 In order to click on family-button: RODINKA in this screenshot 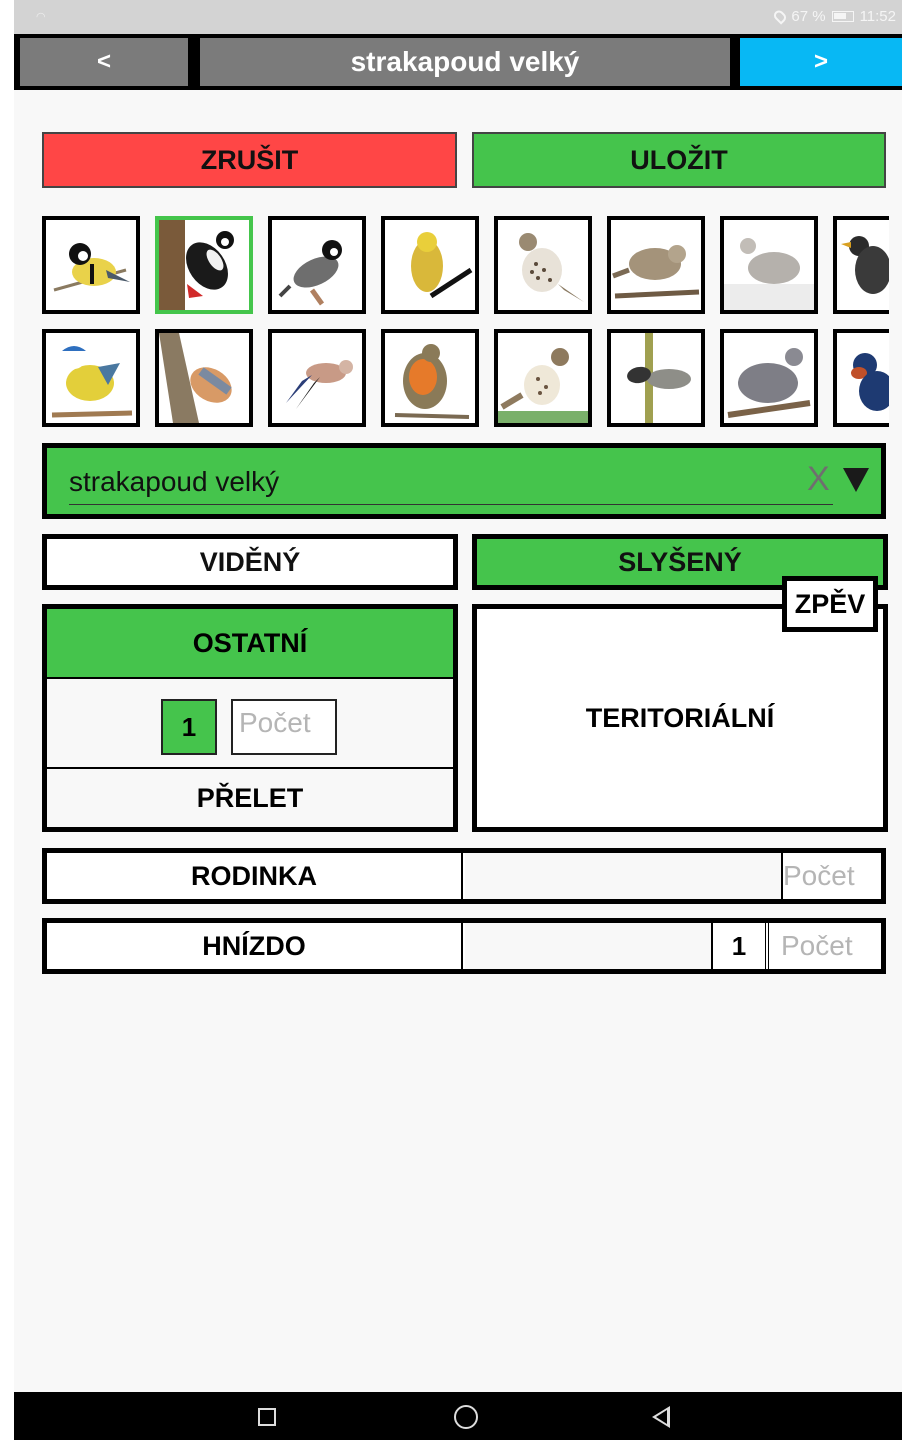, I will do `click(255, 876)`.